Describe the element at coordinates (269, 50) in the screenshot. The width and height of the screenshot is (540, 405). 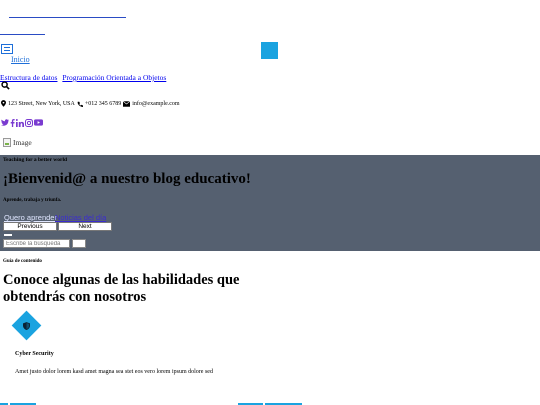
I see `brand-square` at that location.